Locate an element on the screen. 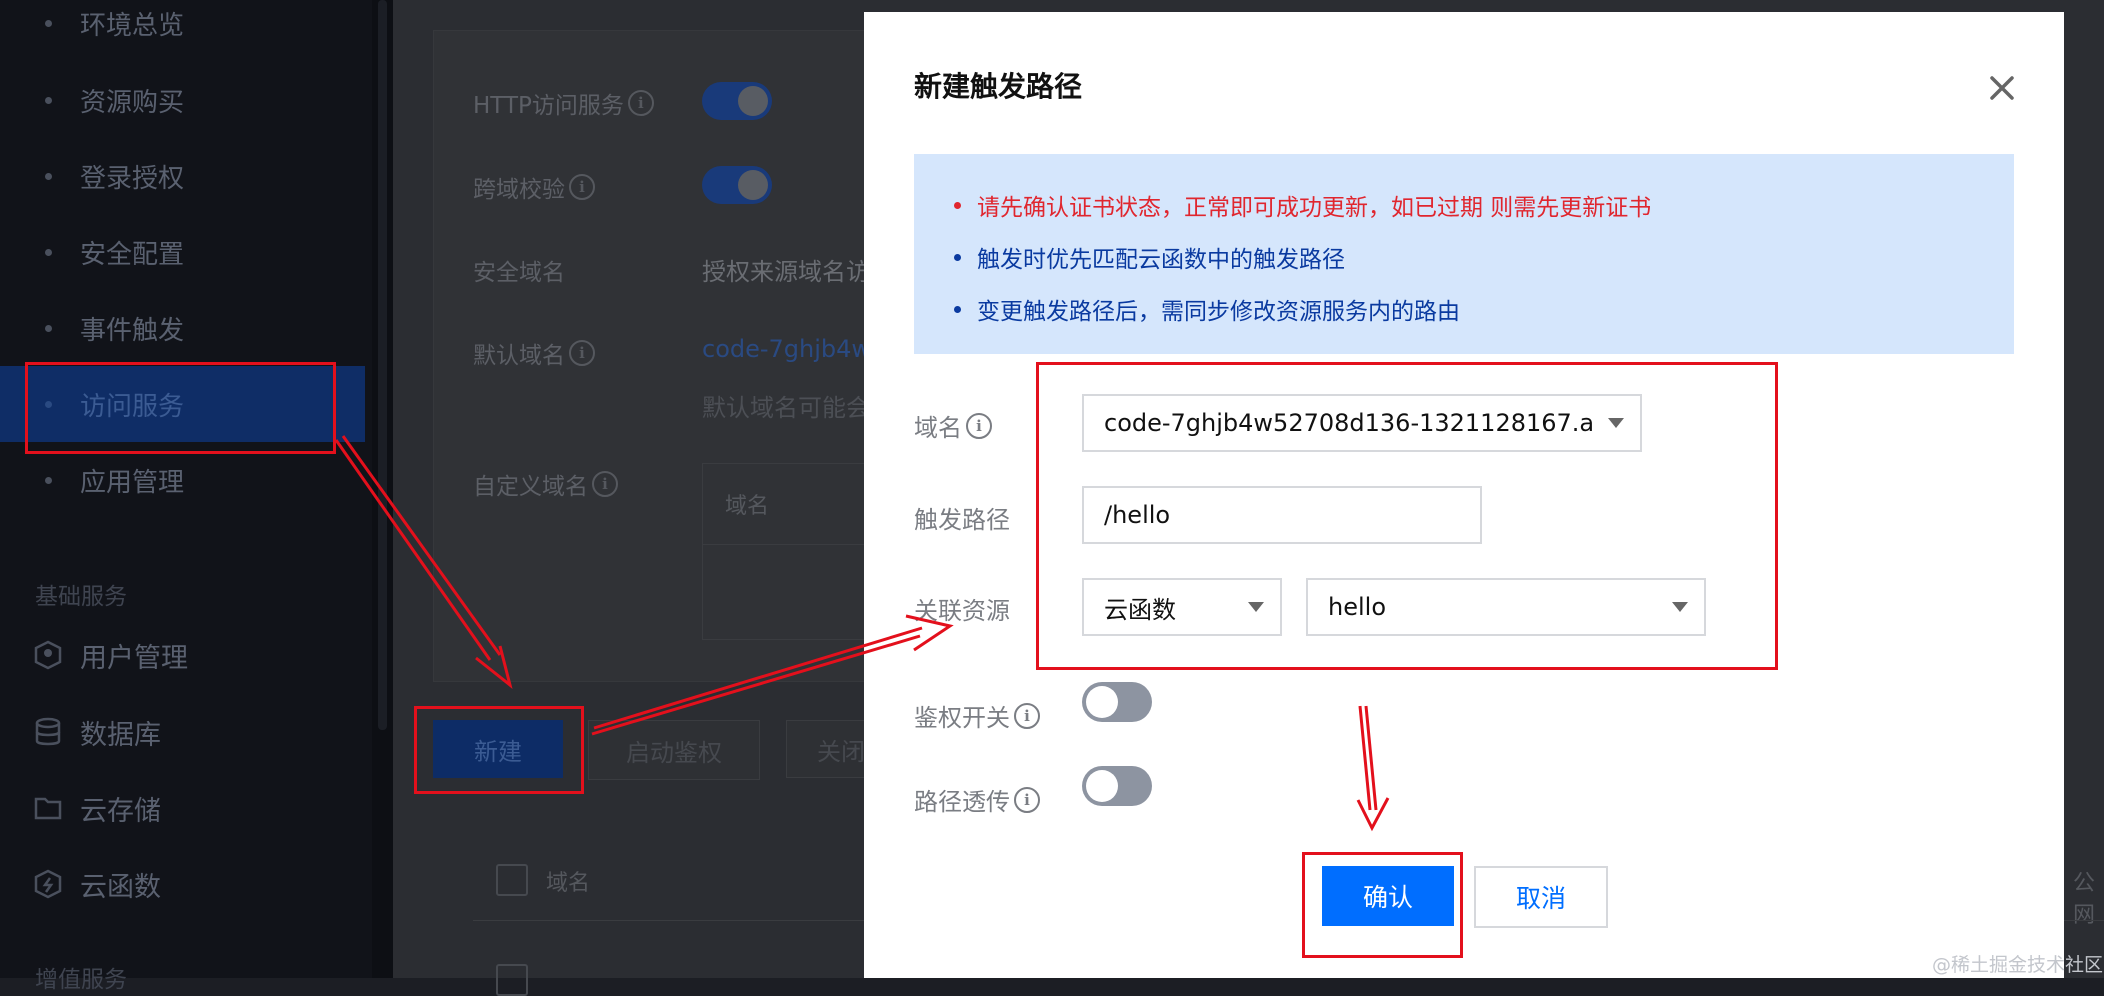 This screenshot has width=2104, height=996. label-text: 跨域校验 is located at coordinates (519, 190).